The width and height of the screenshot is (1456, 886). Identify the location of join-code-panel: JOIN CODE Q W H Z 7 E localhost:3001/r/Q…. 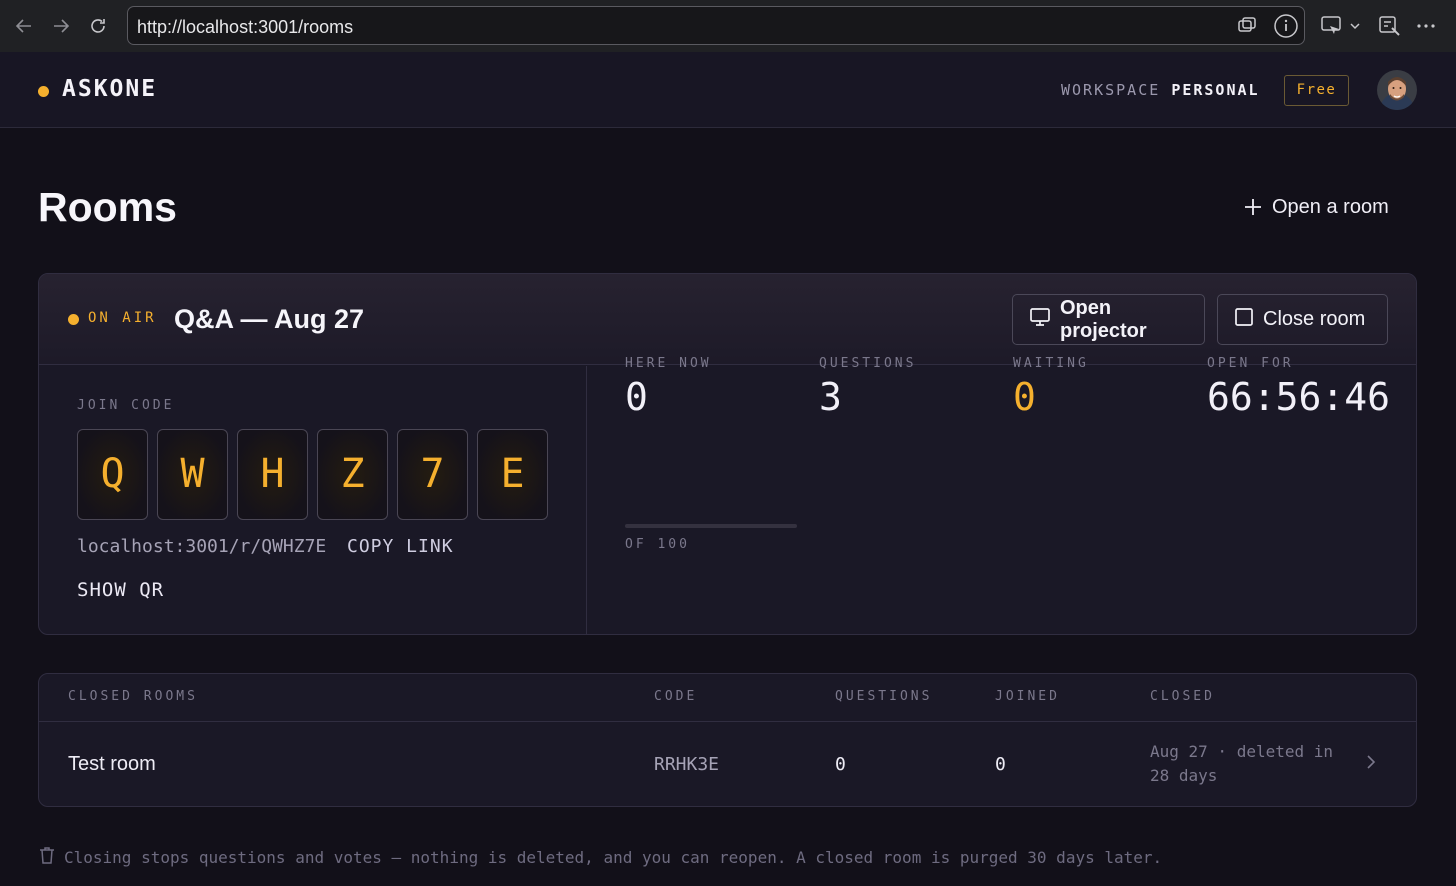
(313, 500).